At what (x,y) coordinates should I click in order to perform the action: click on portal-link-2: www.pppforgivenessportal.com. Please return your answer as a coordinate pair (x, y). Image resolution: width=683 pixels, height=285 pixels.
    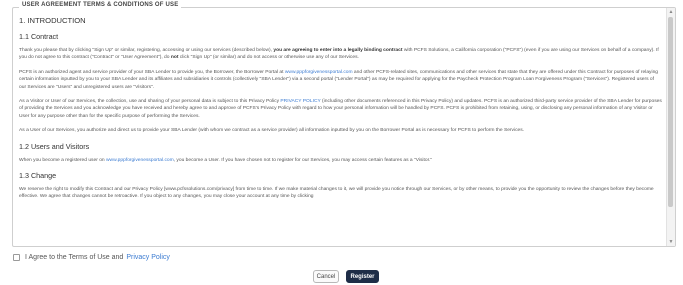
    Looking at the image, I should click on (140, 160).